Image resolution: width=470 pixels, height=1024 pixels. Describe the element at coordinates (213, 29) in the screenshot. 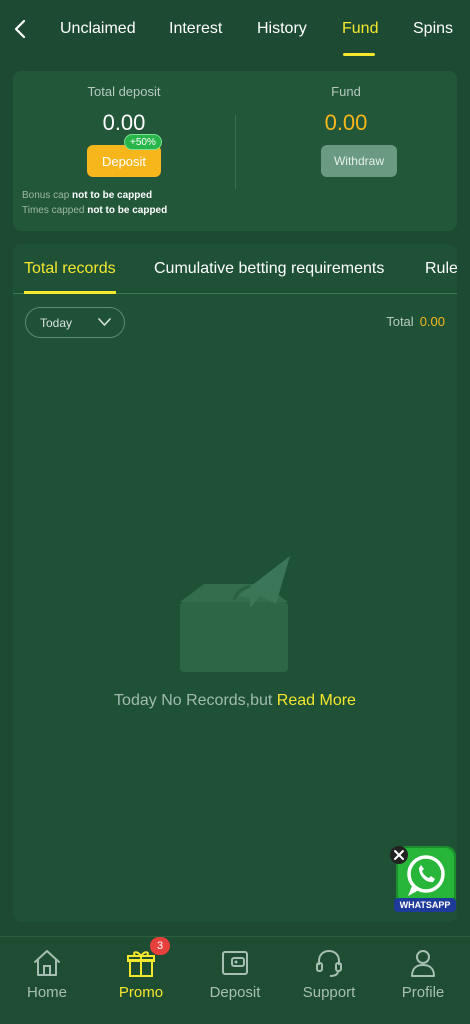

I see `tab-interest: Interest` at that location.